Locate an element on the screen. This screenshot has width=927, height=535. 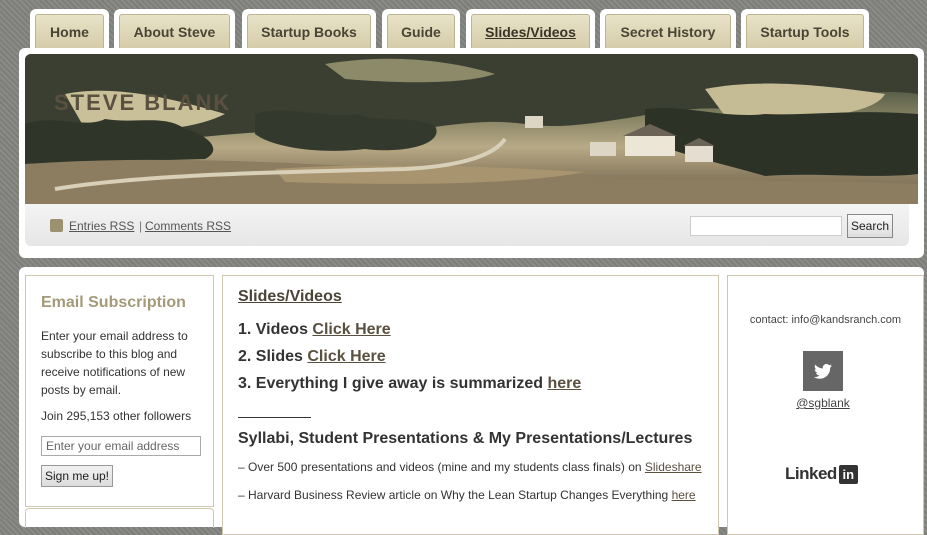
search-input is located at coordinates (766, 226).